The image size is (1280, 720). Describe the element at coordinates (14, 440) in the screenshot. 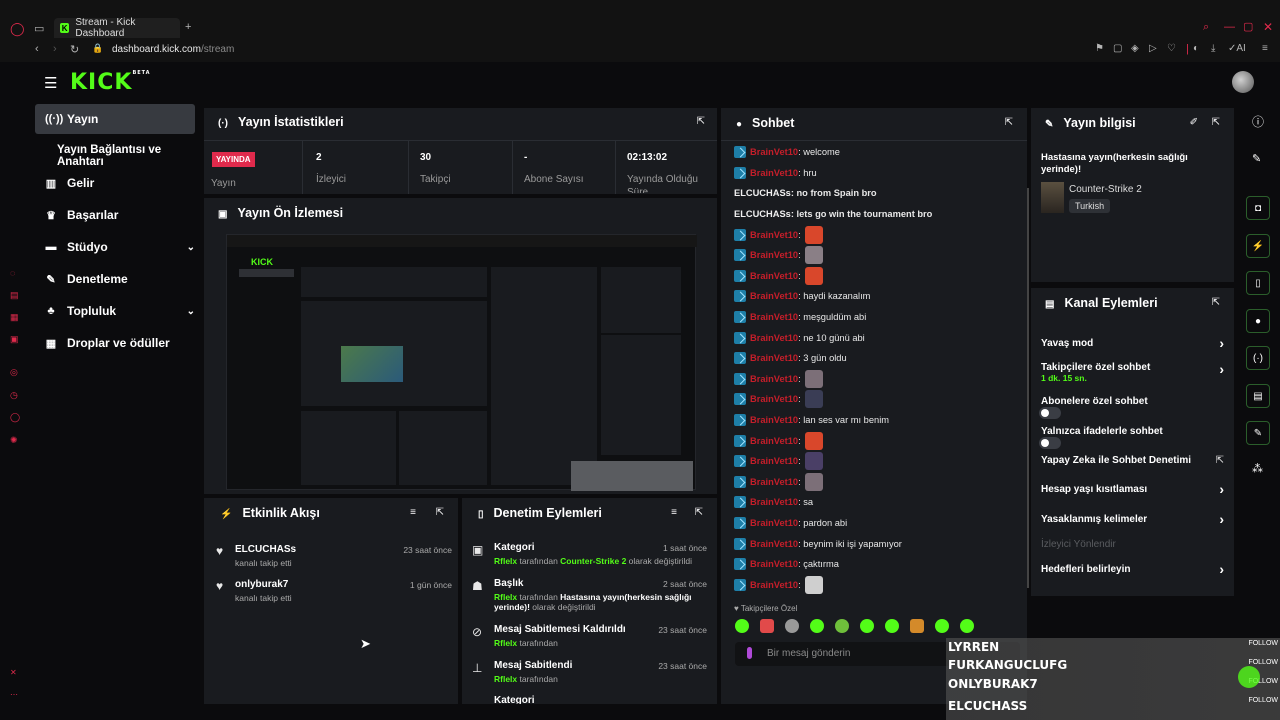

I see `sidebar-settings-icon: ✺` at that location.